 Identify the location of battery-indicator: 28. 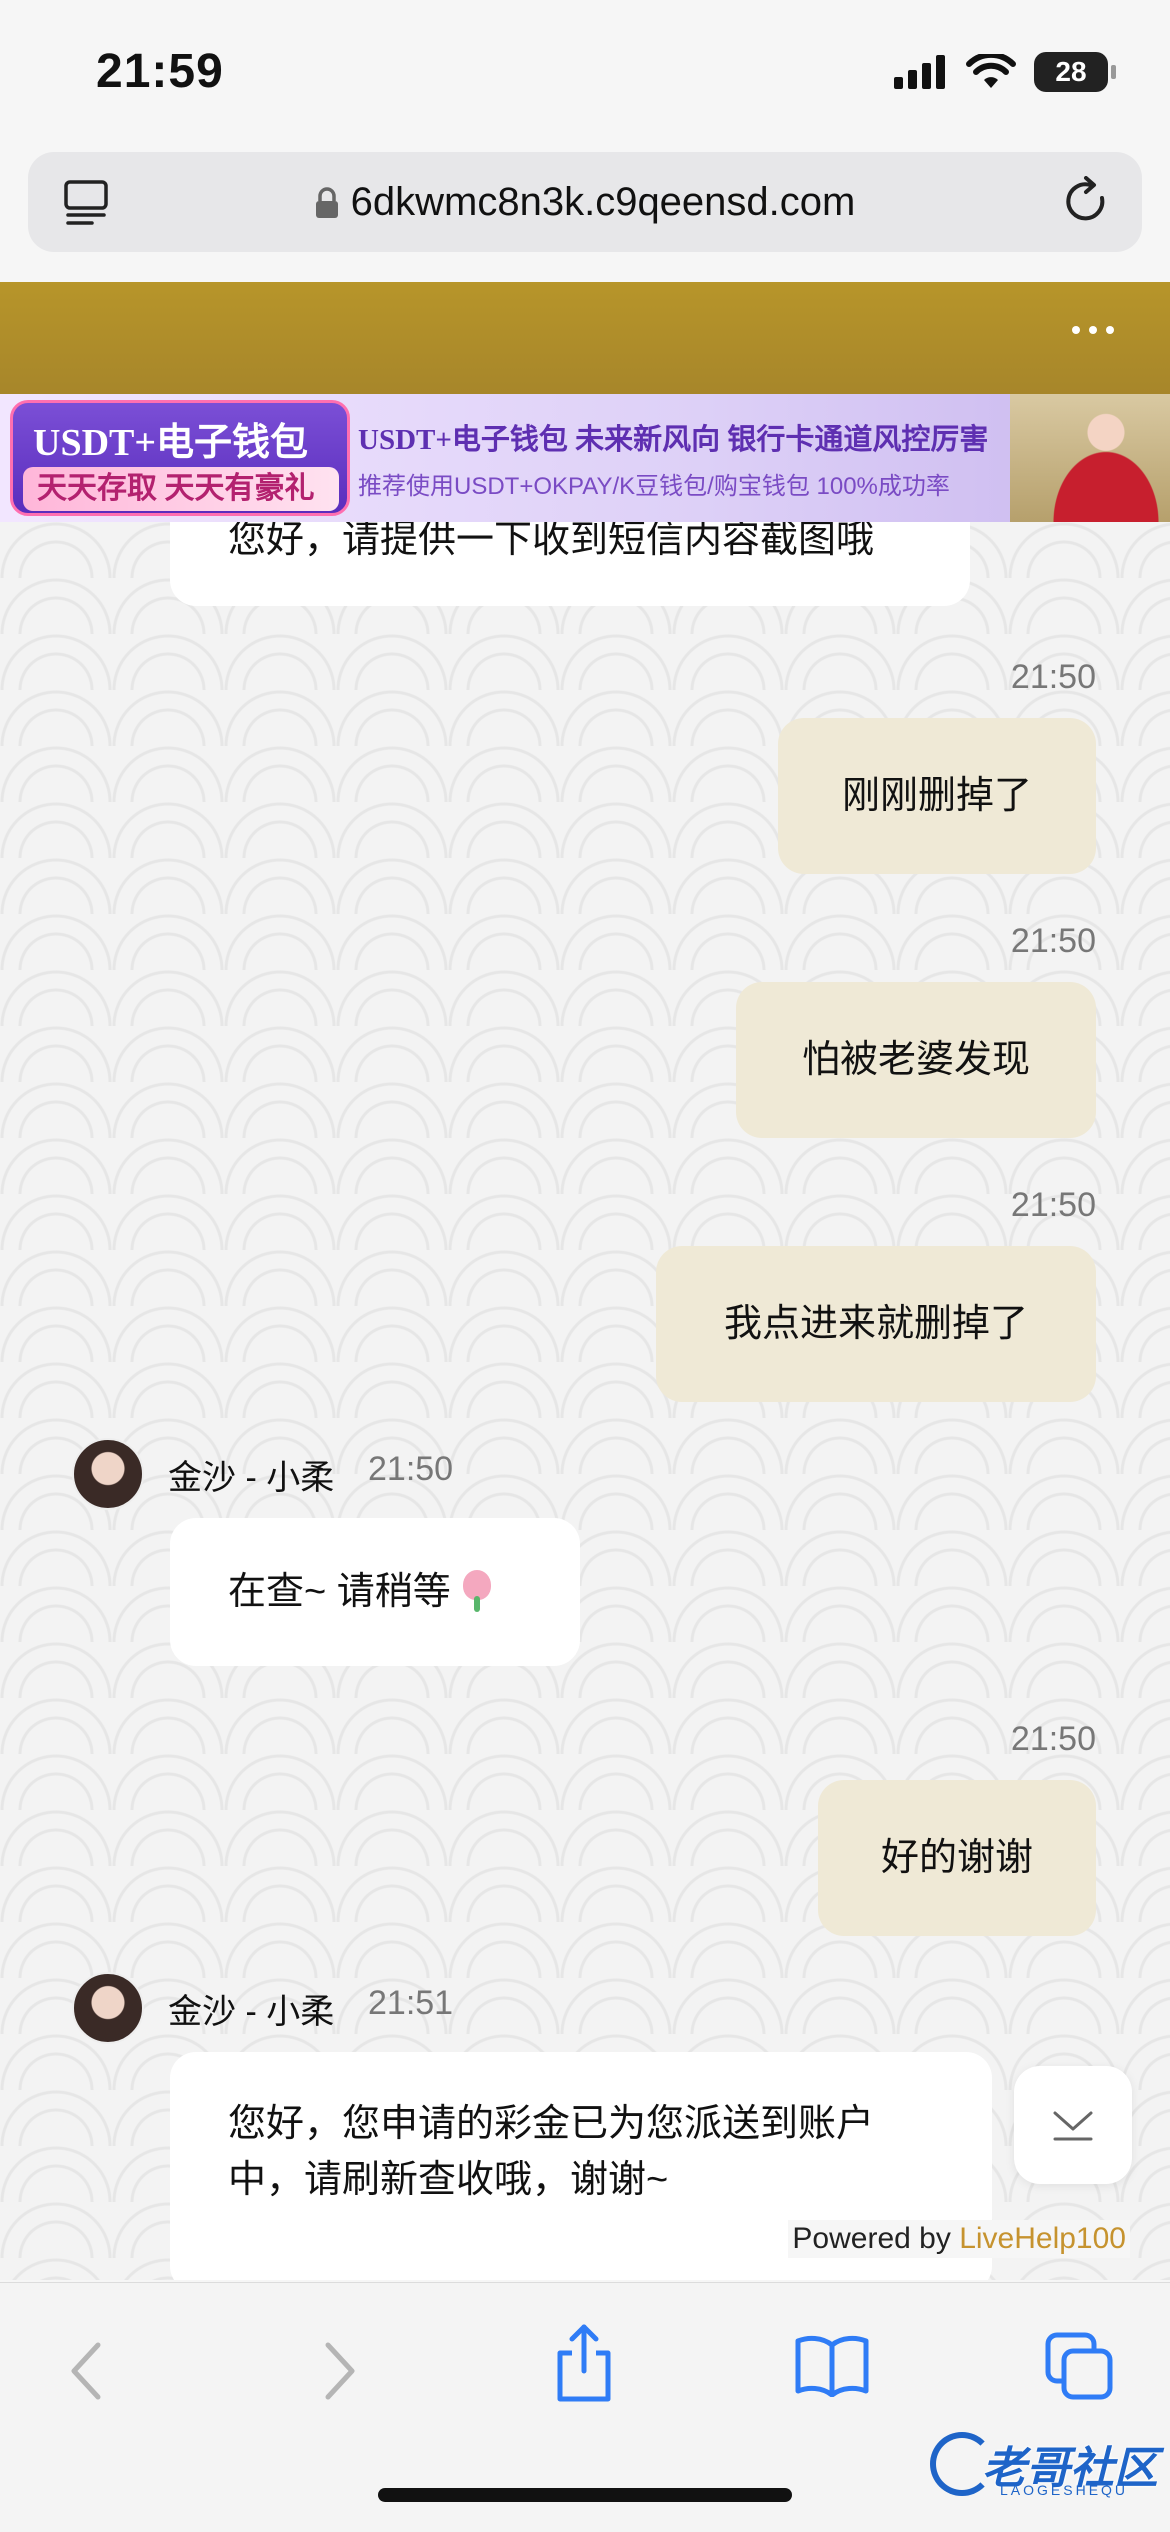
(1075, 72).